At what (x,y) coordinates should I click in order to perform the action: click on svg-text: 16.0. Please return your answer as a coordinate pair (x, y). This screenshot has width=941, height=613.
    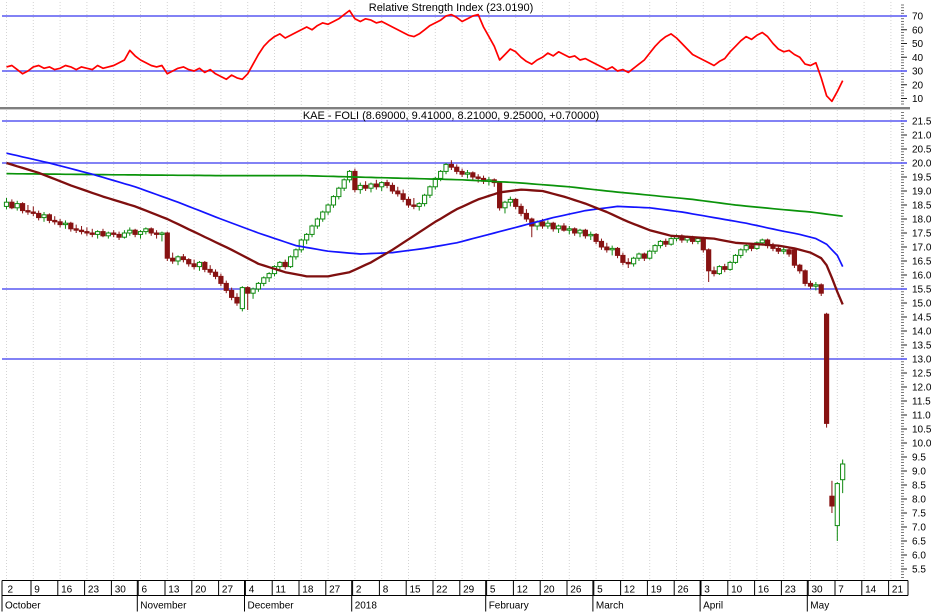
    Looking at the image, I should click on (922, 276).